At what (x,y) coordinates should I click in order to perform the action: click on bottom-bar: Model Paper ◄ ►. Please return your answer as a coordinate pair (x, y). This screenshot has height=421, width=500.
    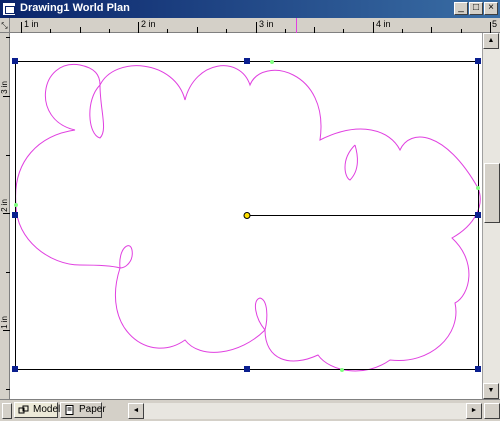
    Looking at the image, I should click on (250, 410).